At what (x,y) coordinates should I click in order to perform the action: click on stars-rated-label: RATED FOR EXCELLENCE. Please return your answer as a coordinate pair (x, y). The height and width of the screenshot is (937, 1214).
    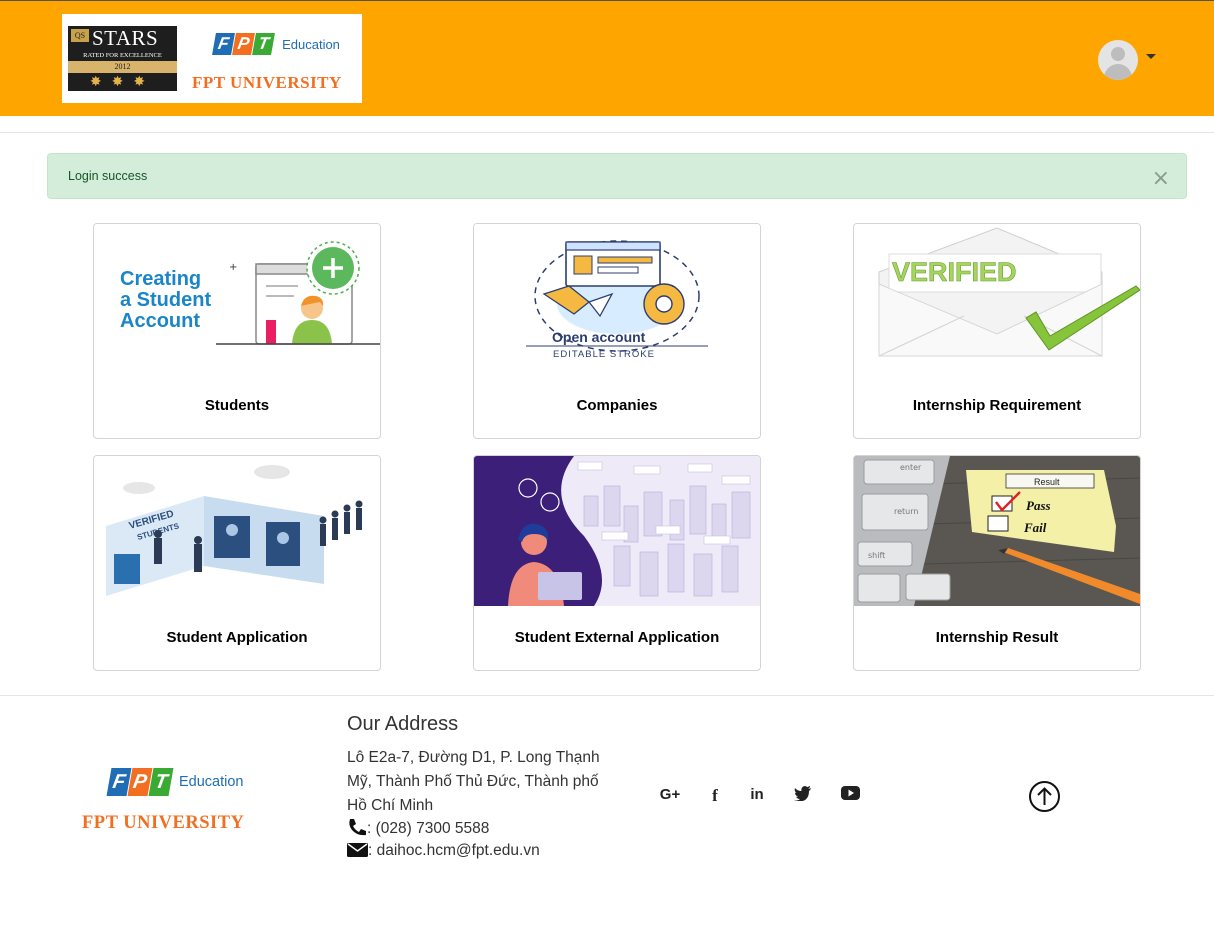
    Looking at the image, I should click on (122, 55).